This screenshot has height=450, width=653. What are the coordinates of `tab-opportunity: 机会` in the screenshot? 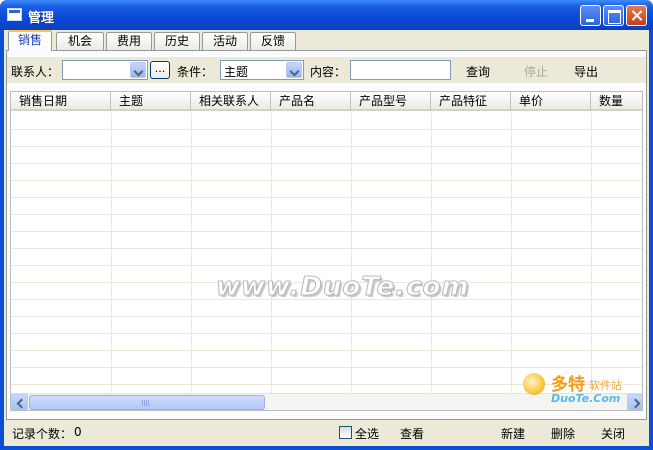 It's located at (80, 41).